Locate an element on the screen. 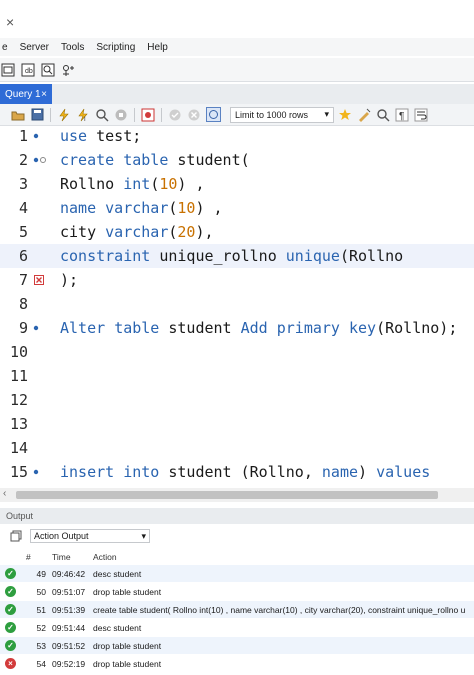 This screenshot has width=474, height=675. editor-line: 7); is located at coordinates (237, 280).